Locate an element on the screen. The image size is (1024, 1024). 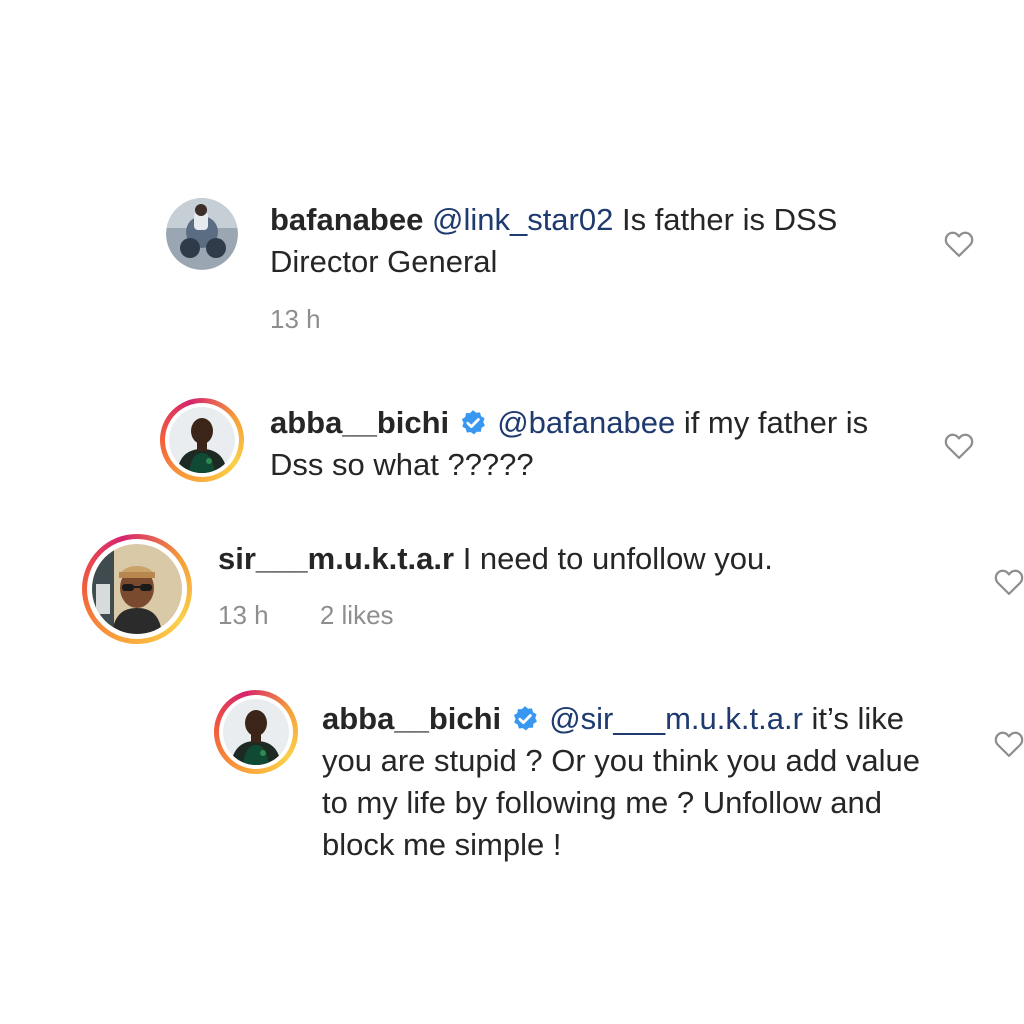
comment-meta: 13 h 2 likes is located at coordinates (328, 615).